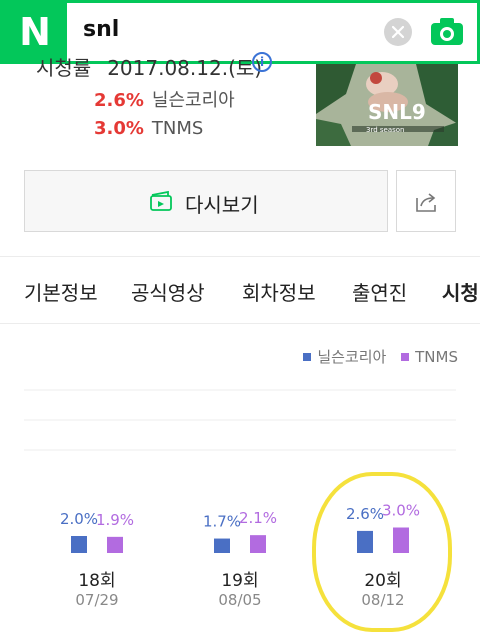  I want to click on data-label-tnms: 1.9%, so click(115, 520).